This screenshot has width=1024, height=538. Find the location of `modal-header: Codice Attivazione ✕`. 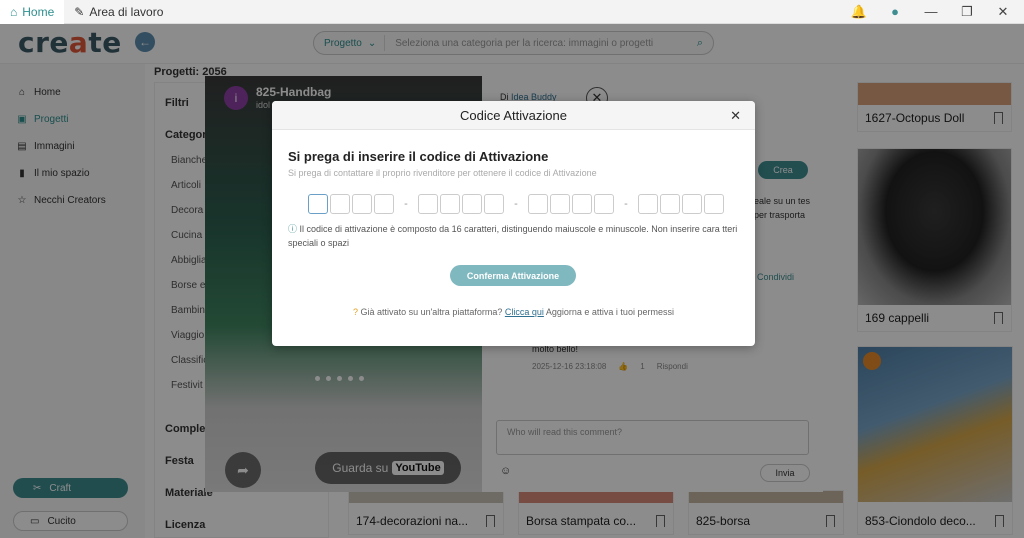

modal-header: Codice Attivazione ✕ is located at coordinates (513, 115).